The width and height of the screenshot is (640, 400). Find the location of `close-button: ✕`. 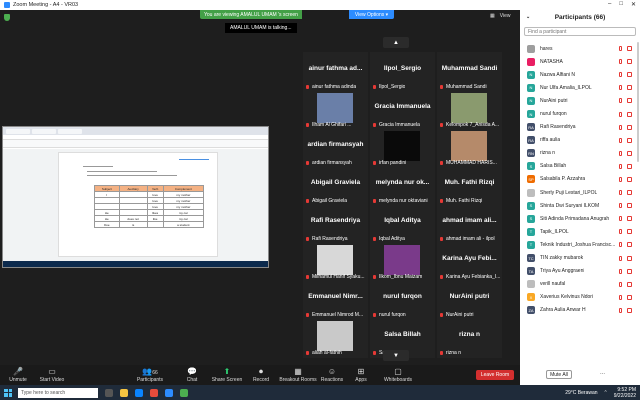

close-button: ✕ is located at coordinates (633, 4).